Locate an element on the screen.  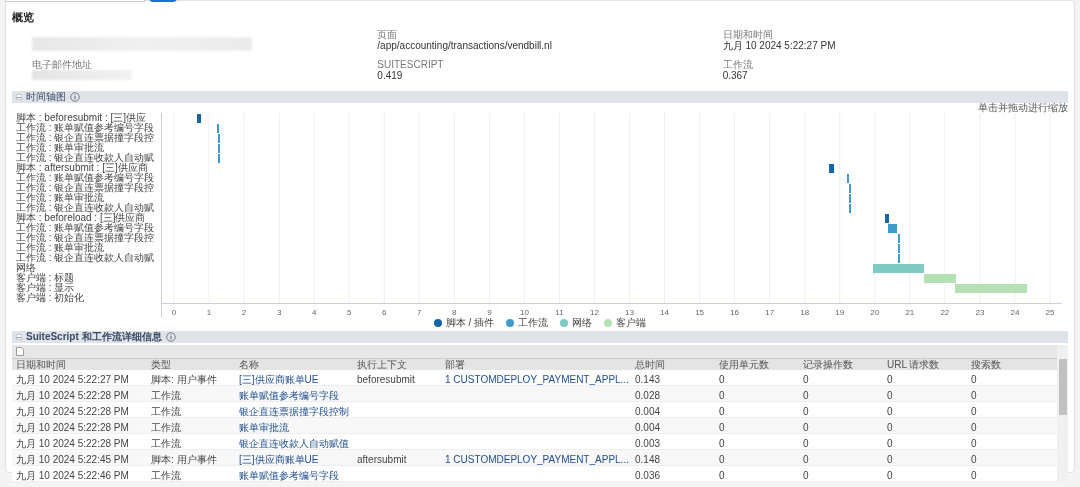
column-header: 总时间 is located at coordinates (677, 364).